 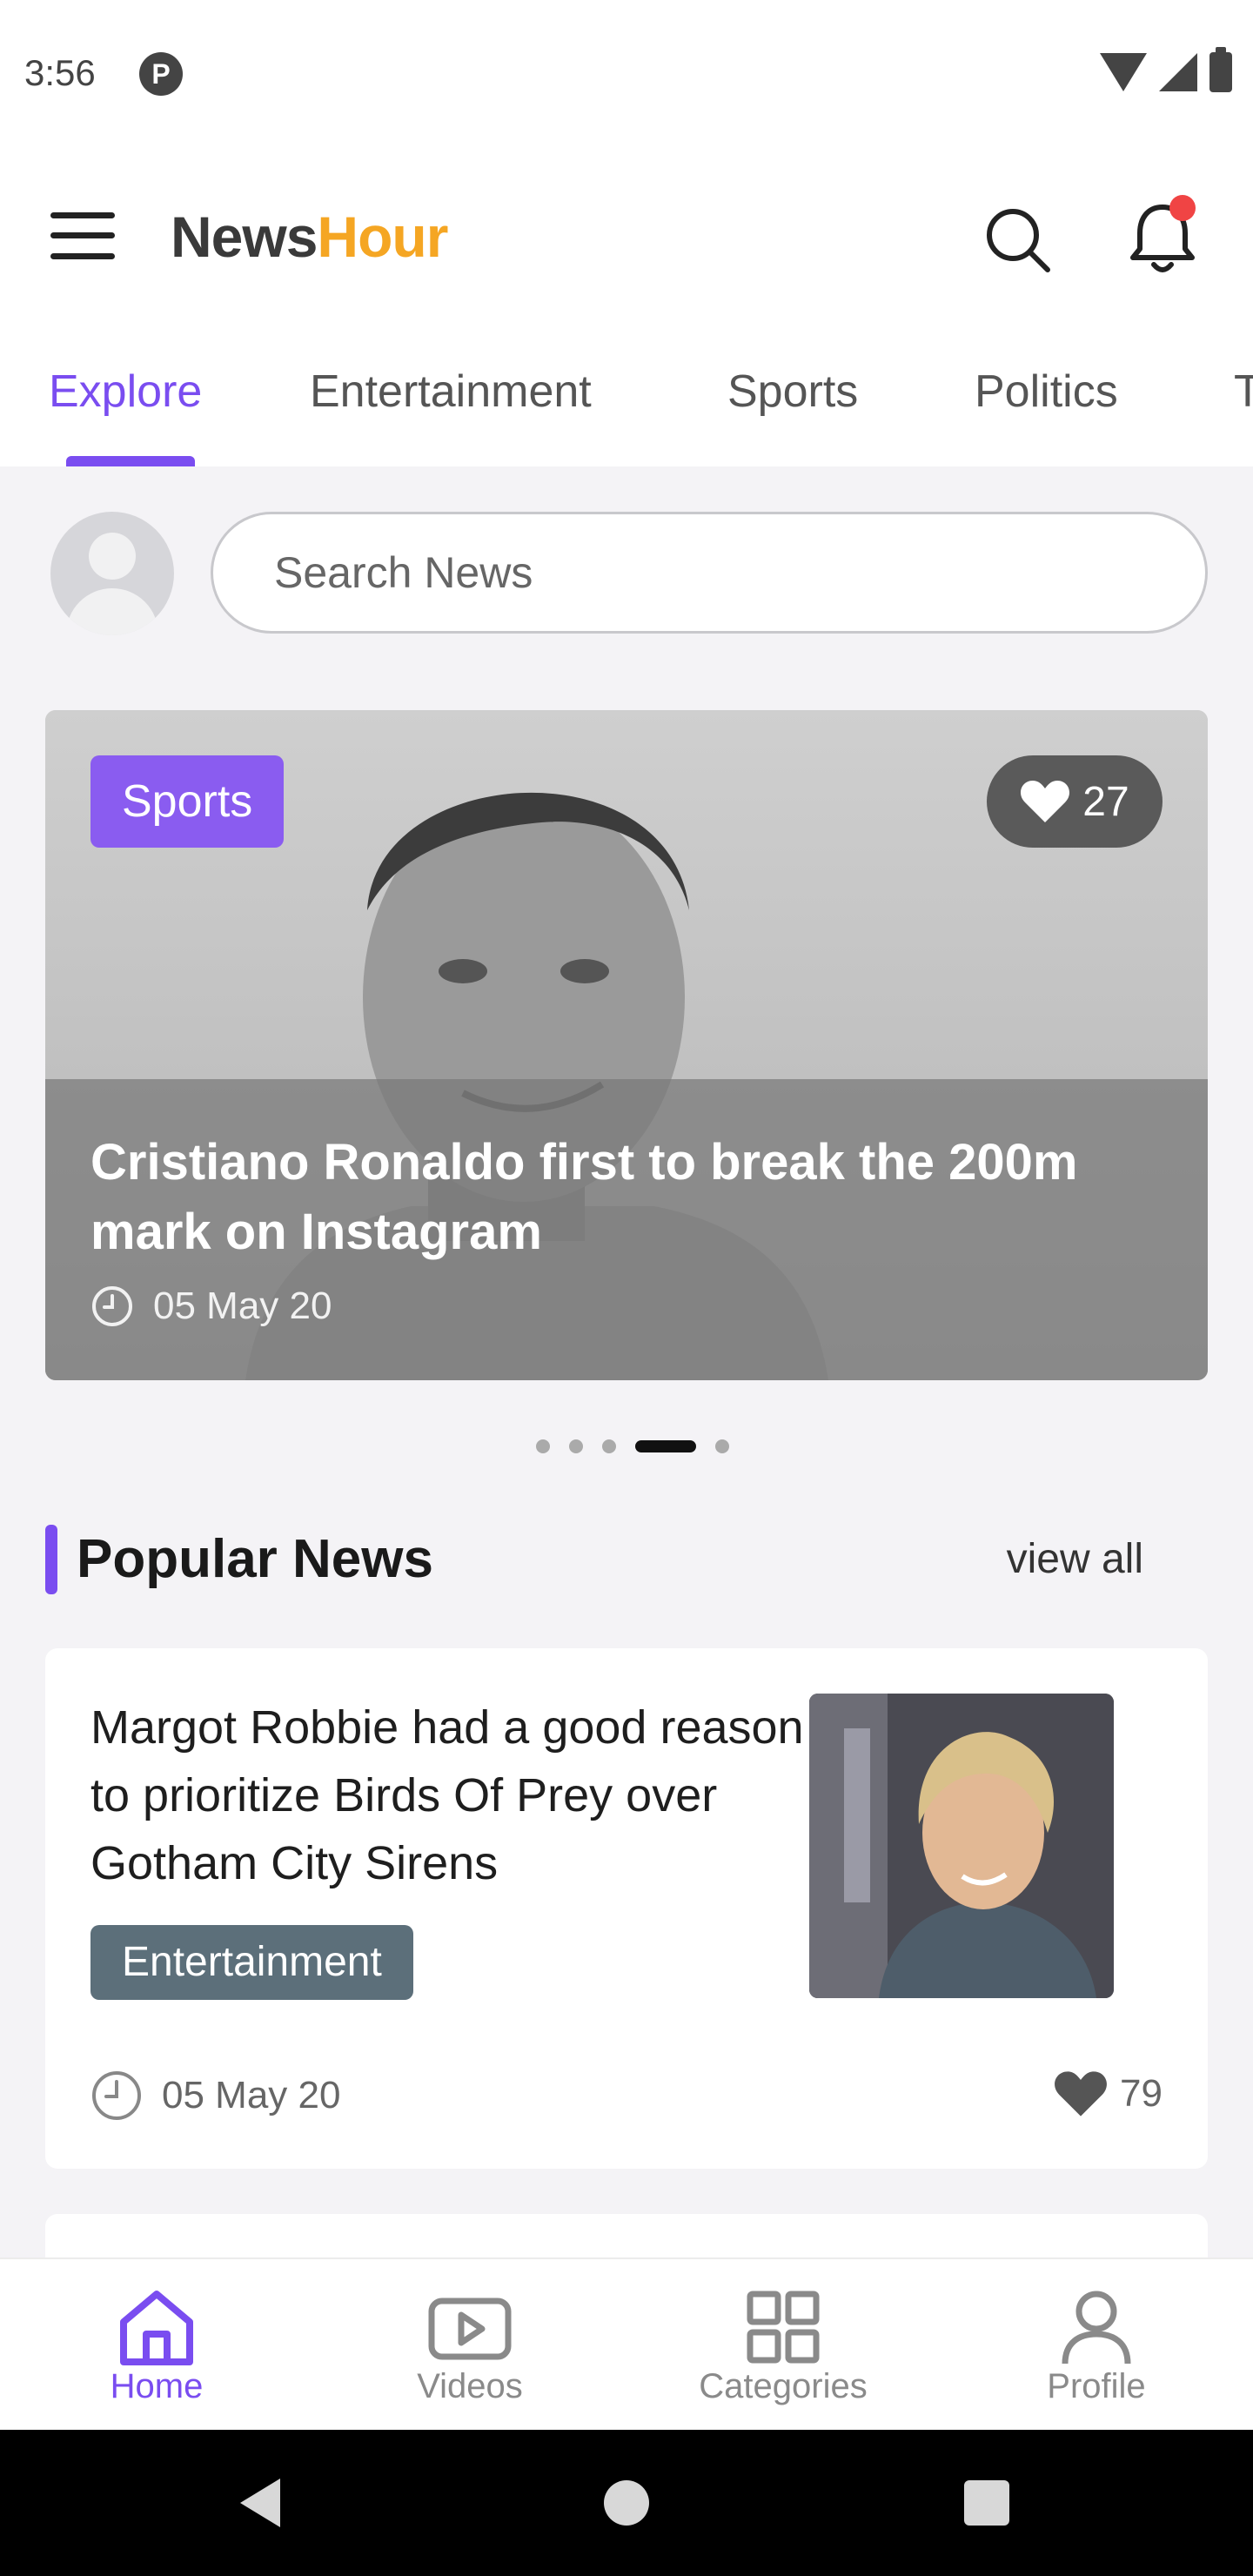 What do you see at coordinates (382, 237) in the screenshot?
I see `brand-part-hour: Hour` at bounding box center [382, 237].